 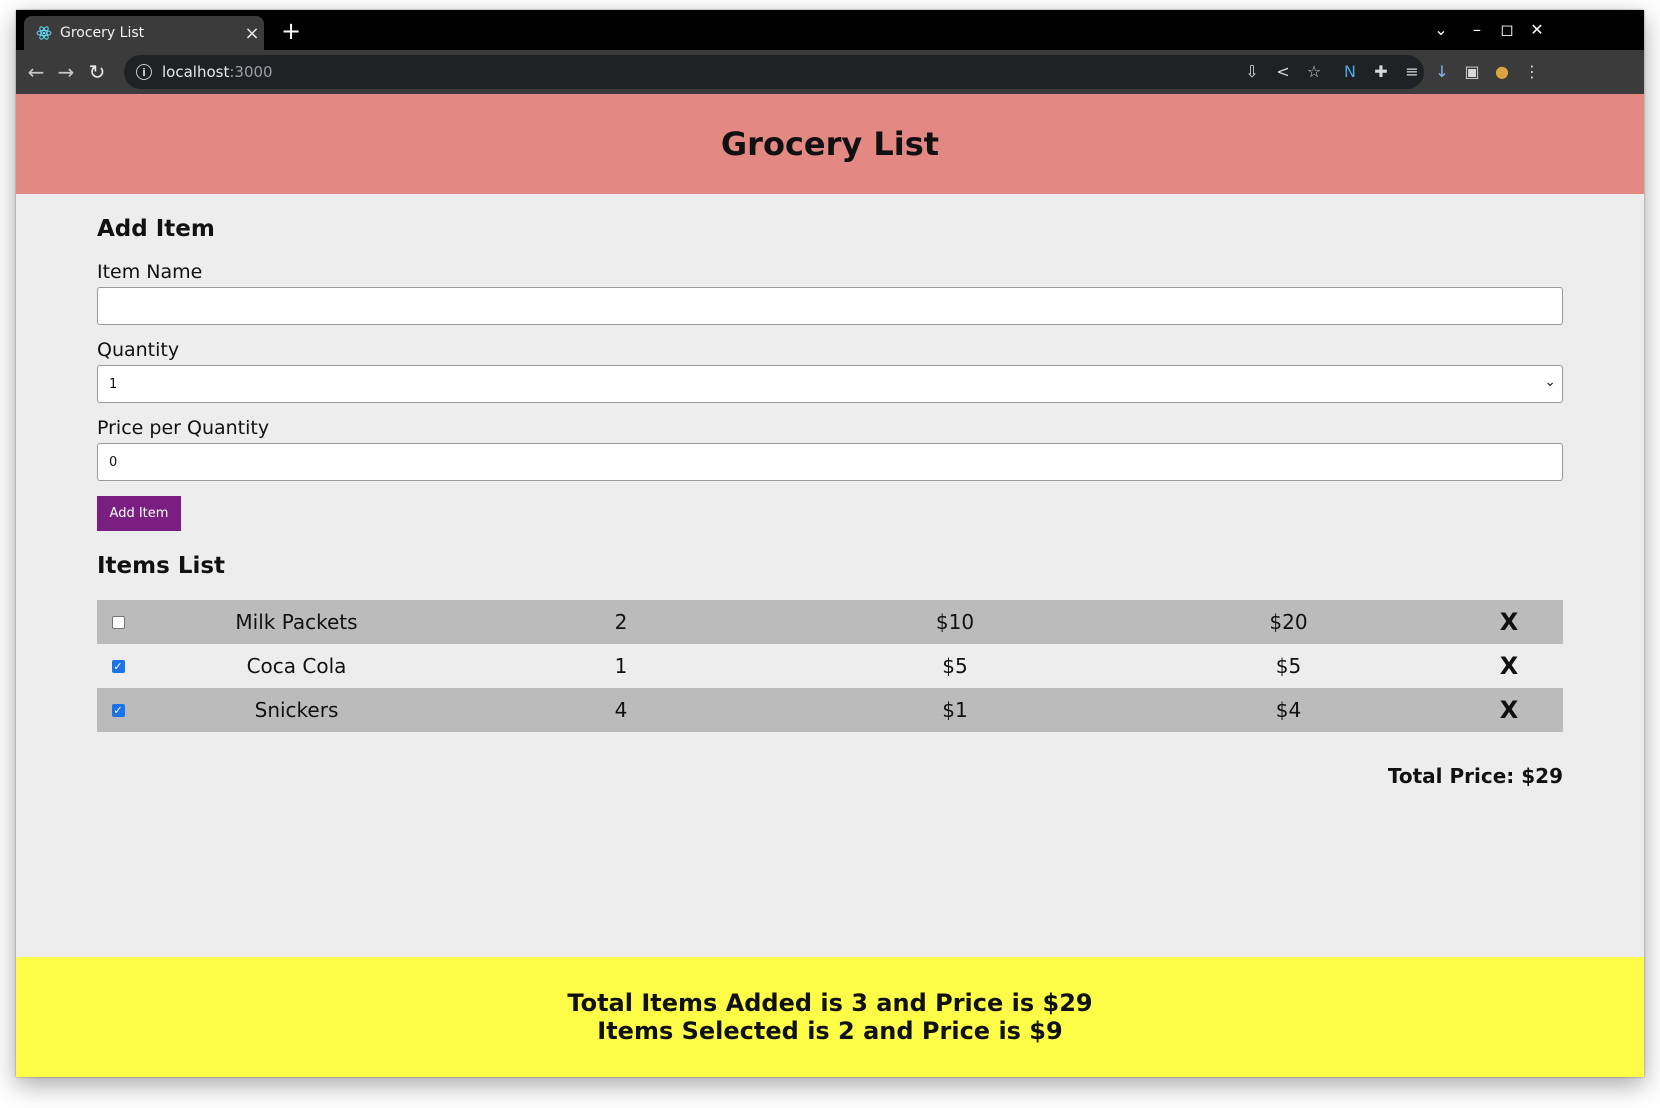 What do you see at coordinates (1314, 72) in the screenshot?
I see `bookmark-star-icon: ☆` at bounding box center [1314, 72].